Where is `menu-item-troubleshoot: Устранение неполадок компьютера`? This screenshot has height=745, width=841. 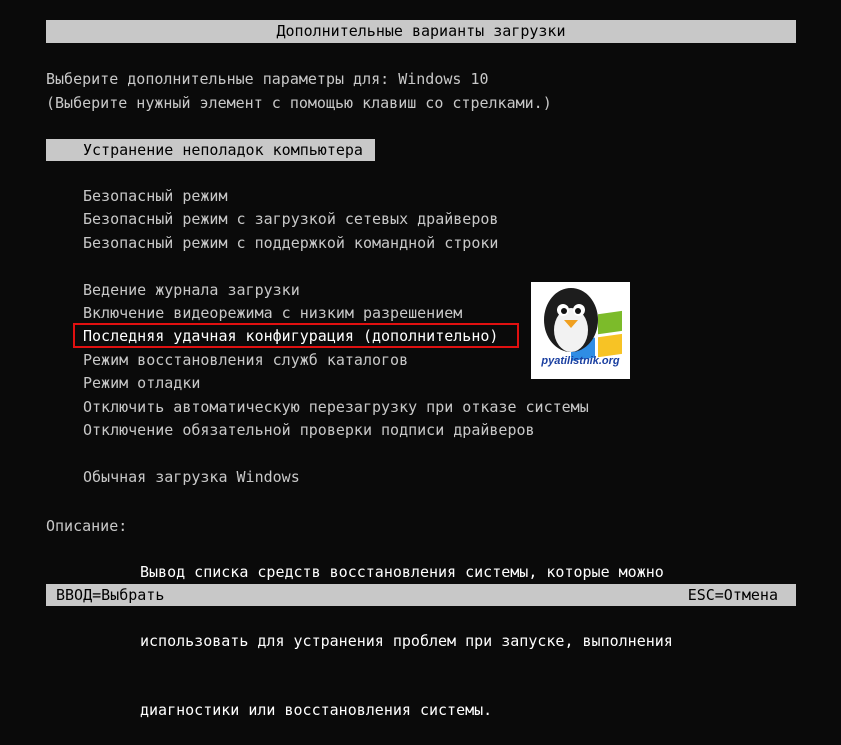
menu-item-troubleshoot: Устранение неполадок компьютера is located at coordinates (210, 150).